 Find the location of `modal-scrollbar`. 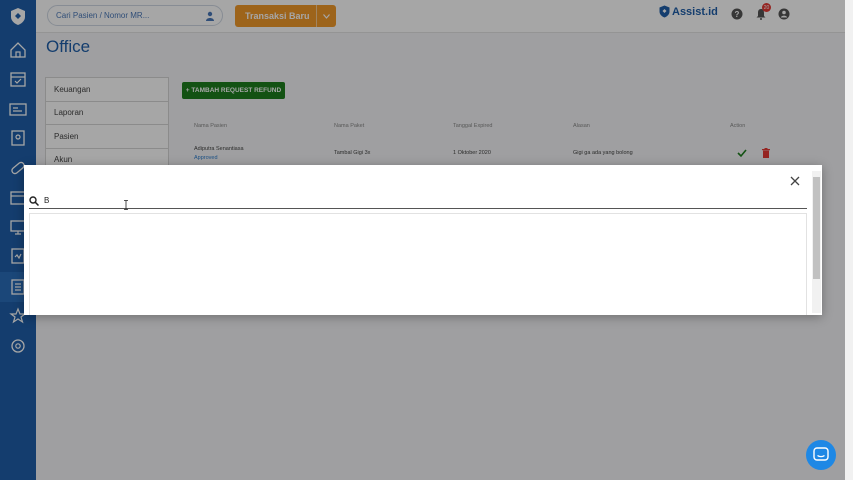

modal-scrollbar is located at coordinates (816, 242).